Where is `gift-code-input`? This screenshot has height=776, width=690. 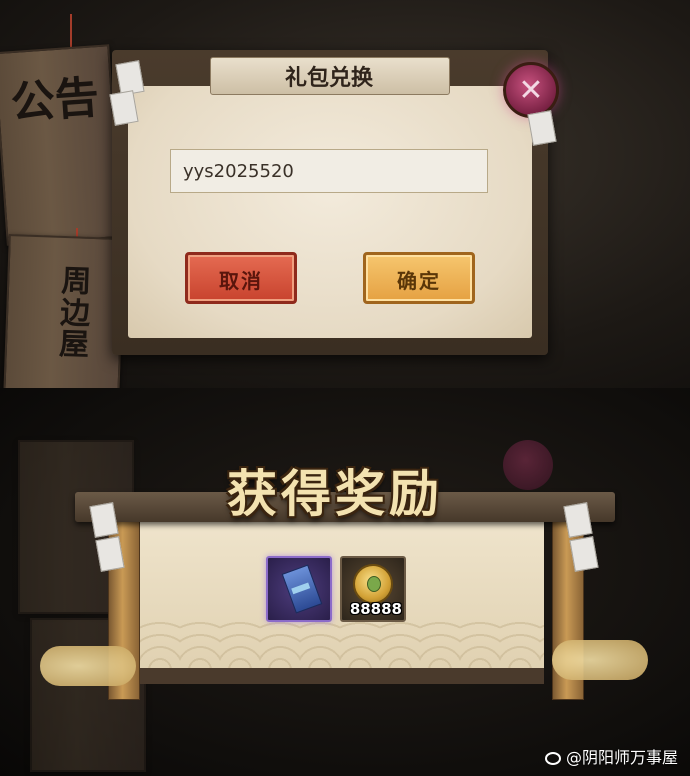
gift-code-input is located at coordinates (329, 171).